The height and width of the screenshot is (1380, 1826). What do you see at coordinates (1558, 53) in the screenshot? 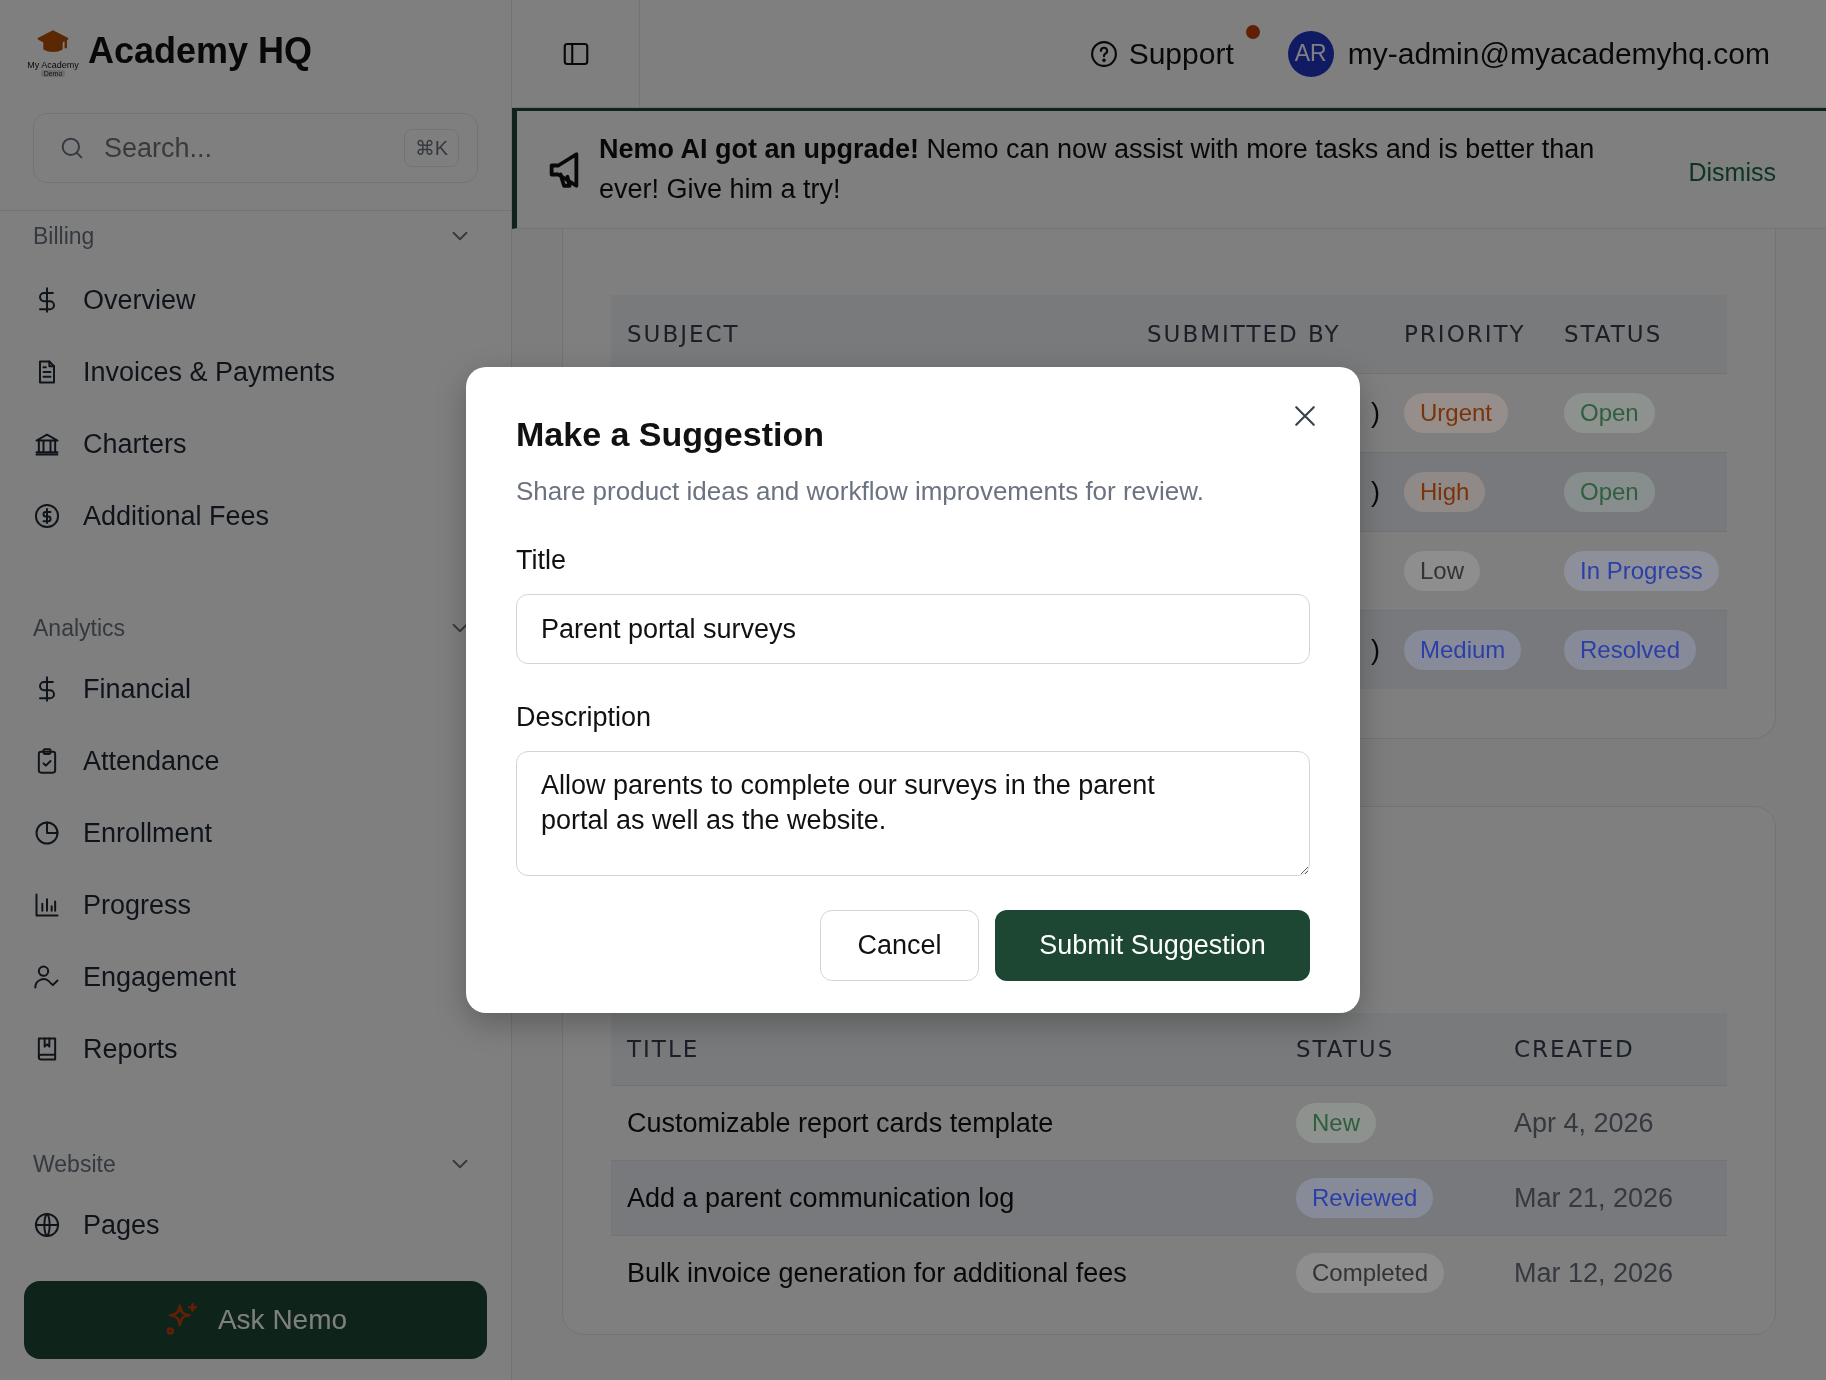
I see `user-email: my-admin@myacademyhq.com` at bounding box center [1558, 53].